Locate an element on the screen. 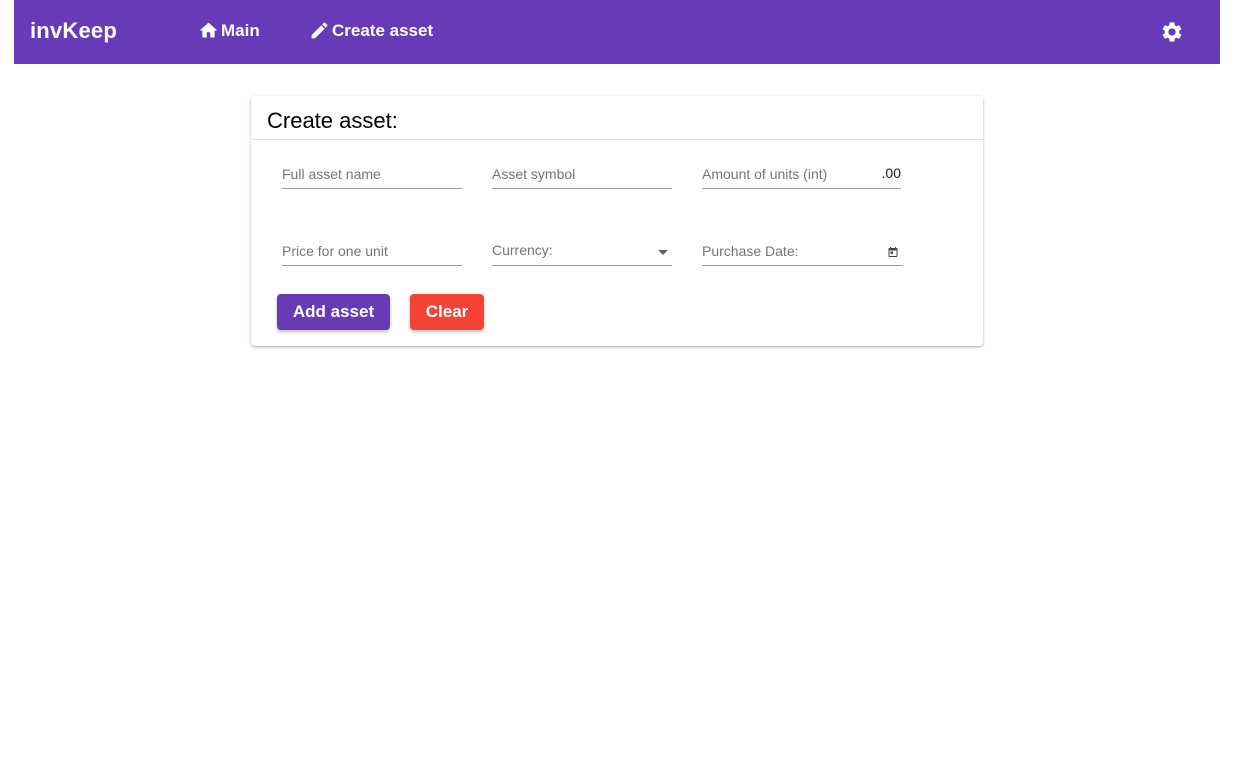 This screenshot has width=1233, height=769. top-toolbar: invKeep Main Create asset is located at coordinates (617, 32).